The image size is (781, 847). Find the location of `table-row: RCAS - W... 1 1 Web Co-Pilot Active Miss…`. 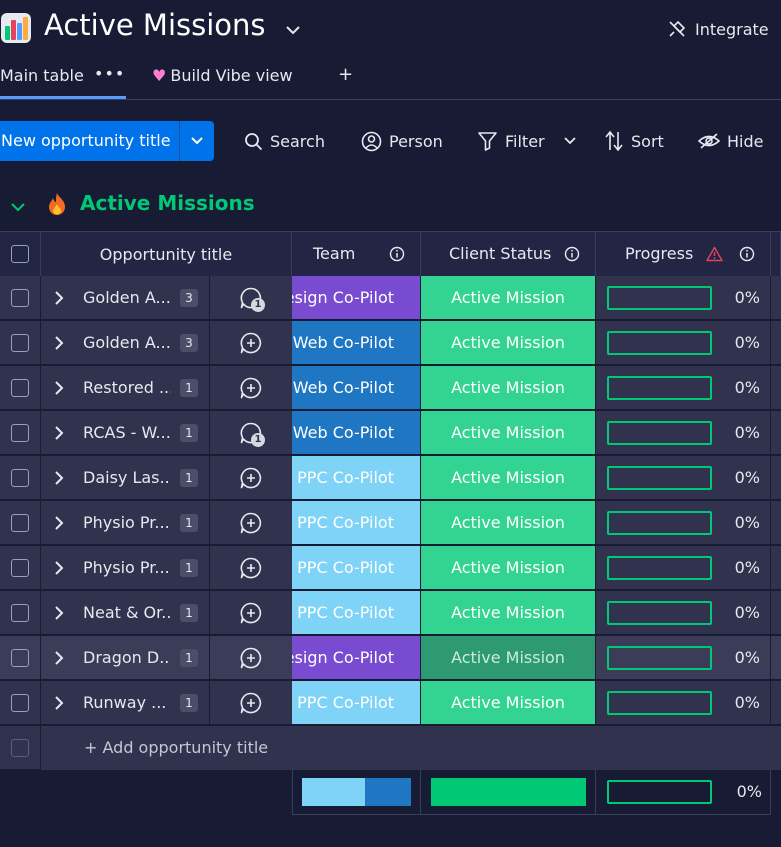

table-row: RCAS - W... 1 1 Web Co-Pilot Active Miss… is located at coordinates (390, 433).